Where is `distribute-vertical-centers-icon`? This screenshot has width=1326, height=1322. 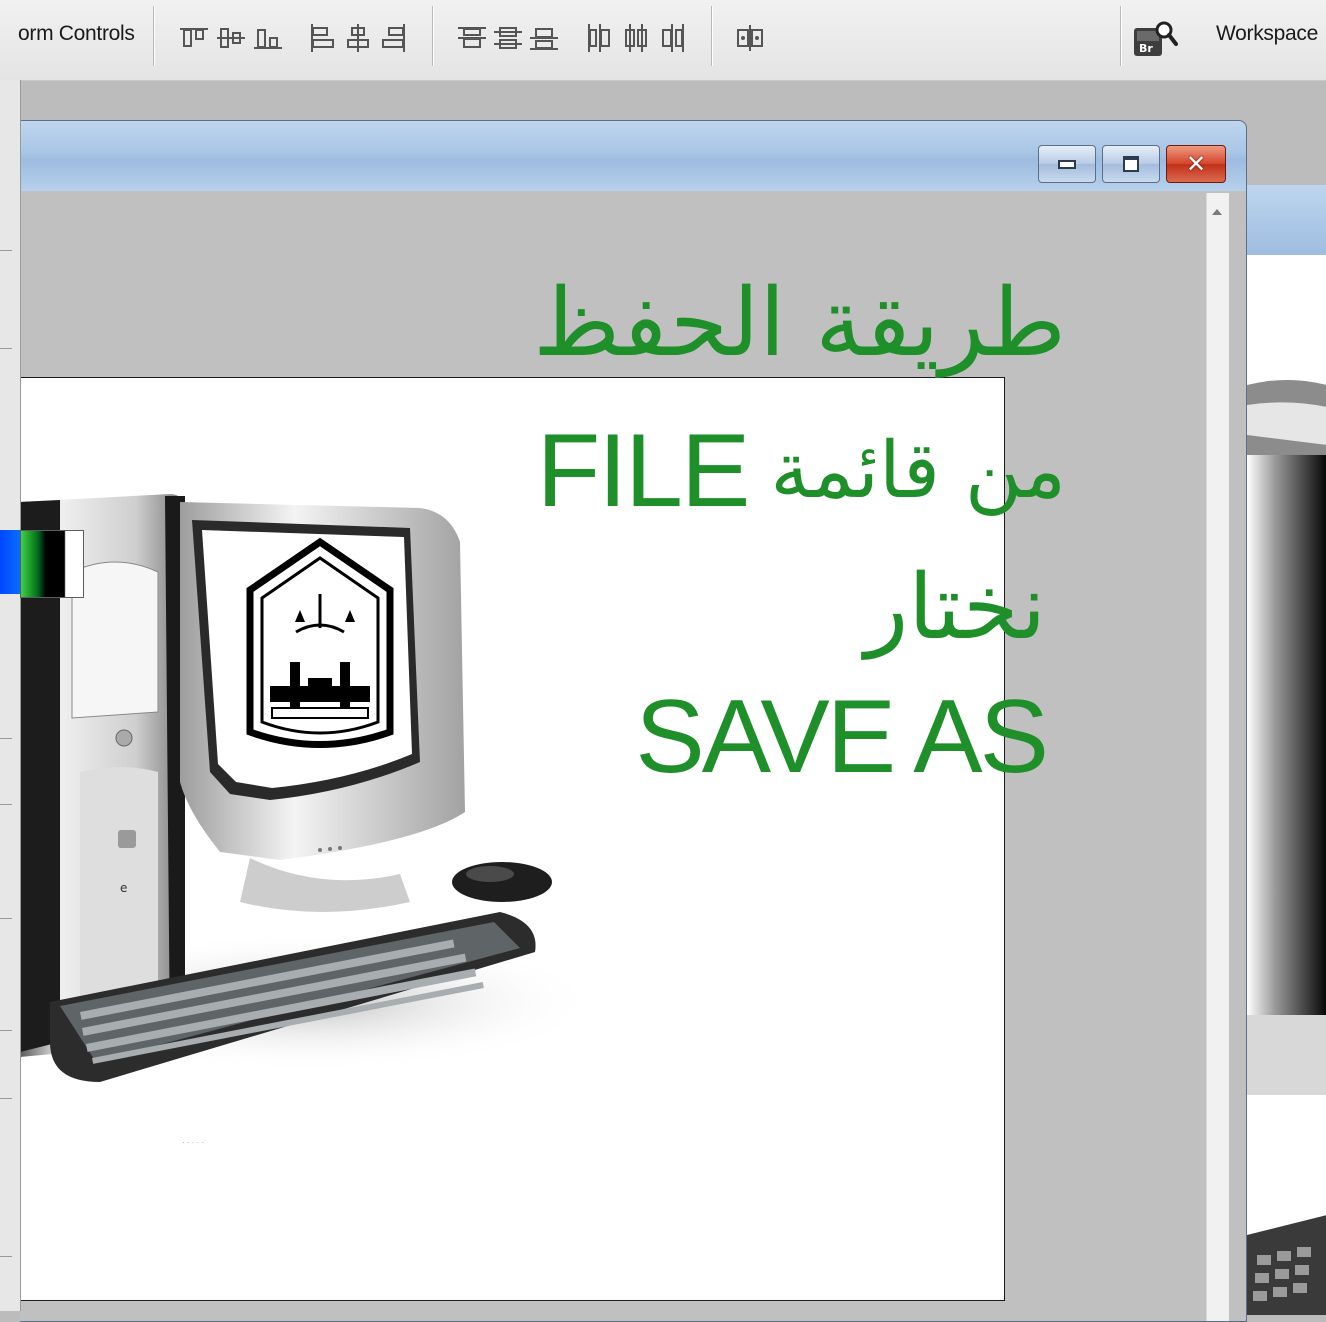 distribute-vertical-centers-icon is located at coordinates (508, 38).